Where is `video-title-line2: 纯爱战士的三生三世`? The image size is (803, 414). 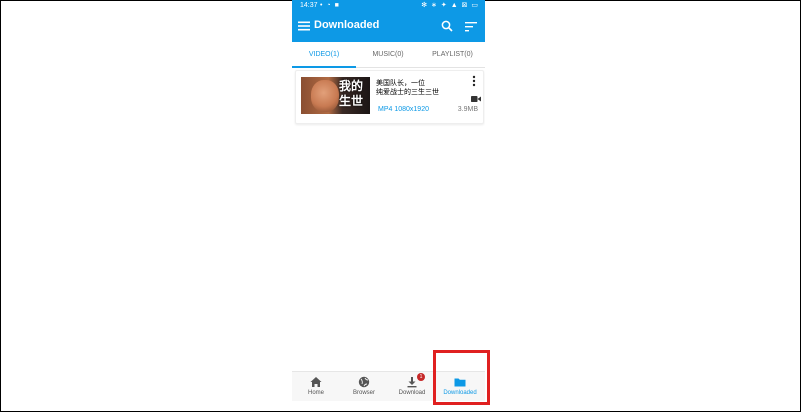
video-title-line2: 纯爱战士的三生三世 is located at coordinates (407, 92).